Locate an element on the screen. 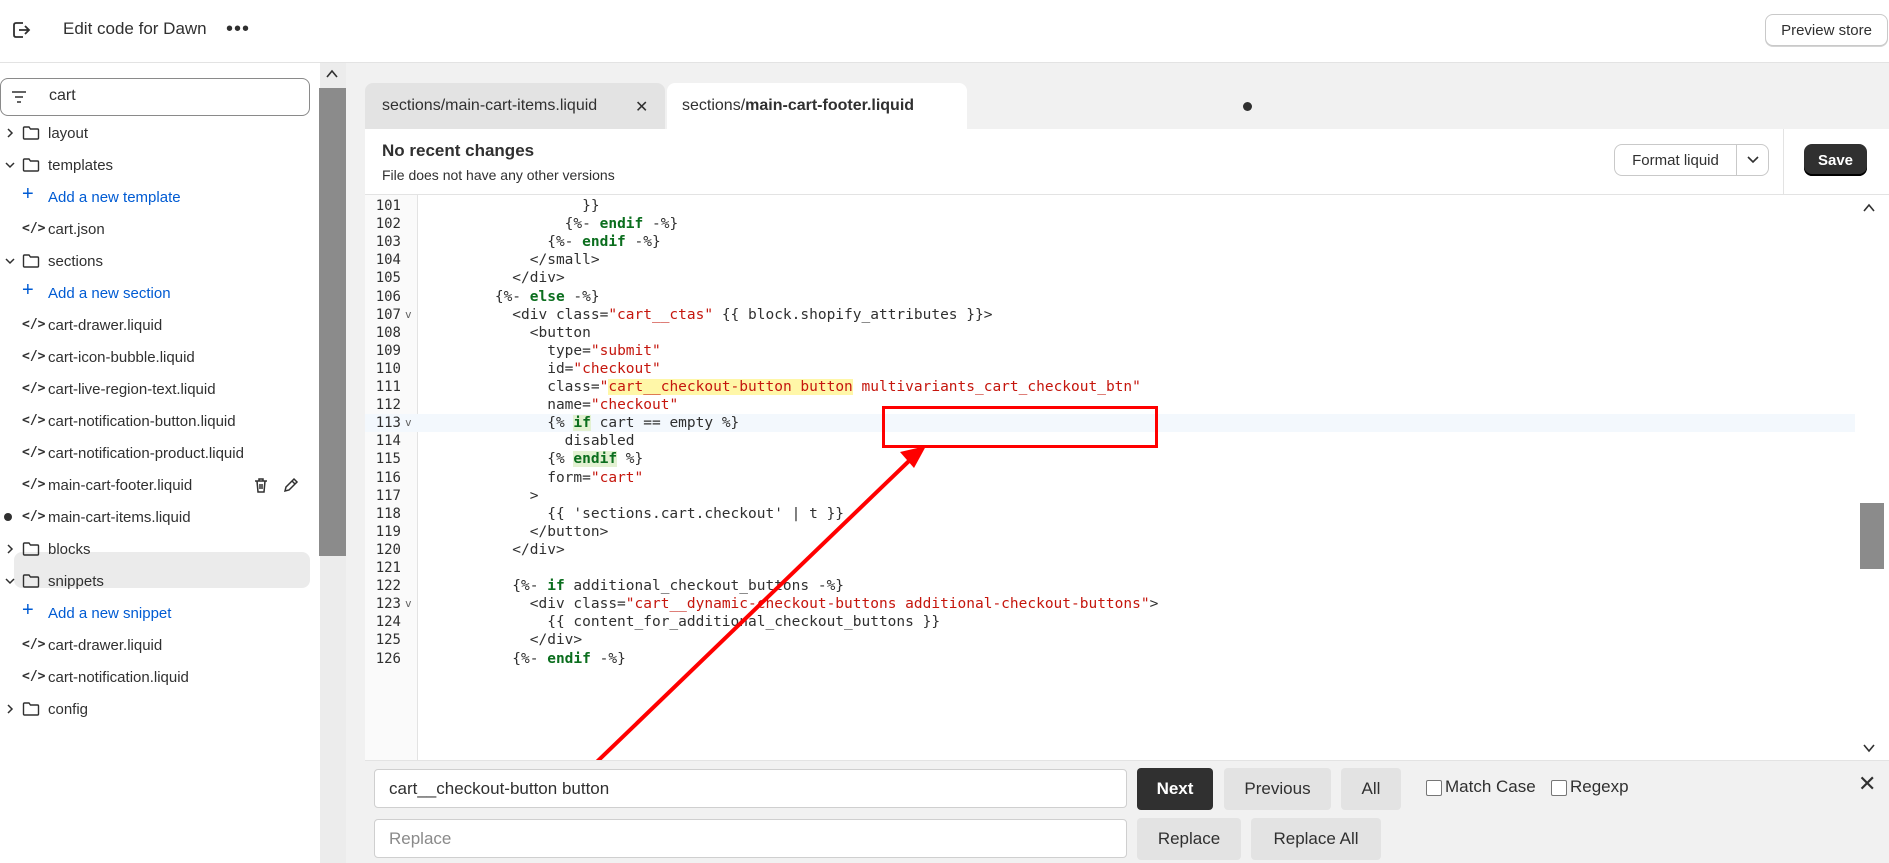 The image size is (1889, 863). code-text: </button> is located at coordinates (517, 531).